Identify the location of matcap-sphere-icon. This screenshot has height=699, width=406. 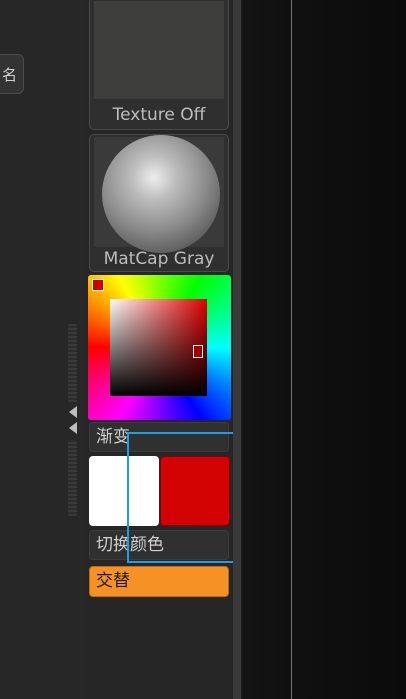
(161, 194).